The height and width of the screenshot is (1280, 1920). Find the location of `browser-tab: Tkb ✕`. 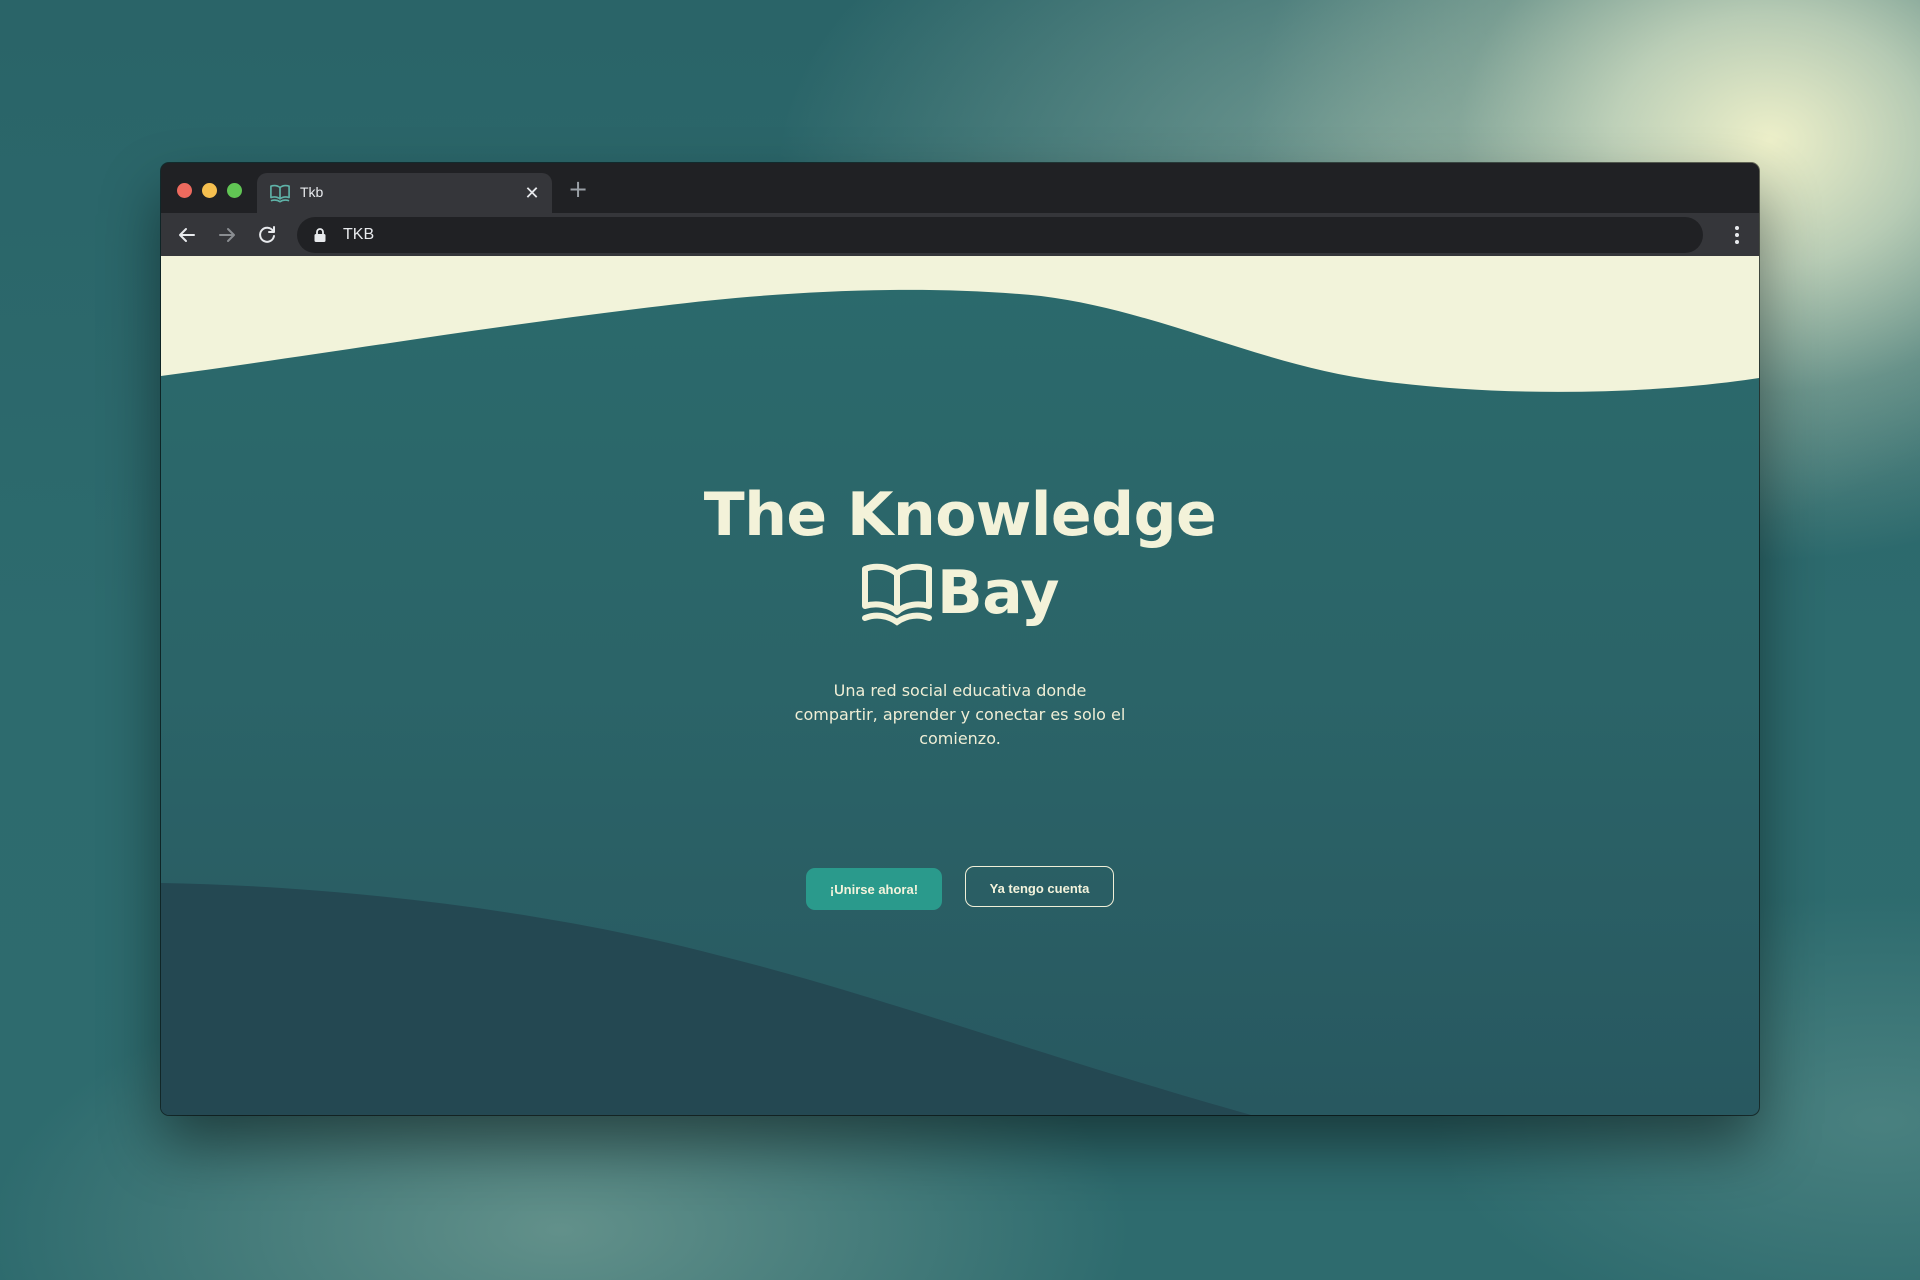

browser-tab: Tkb ✕ is located at coordinates (404, 193).